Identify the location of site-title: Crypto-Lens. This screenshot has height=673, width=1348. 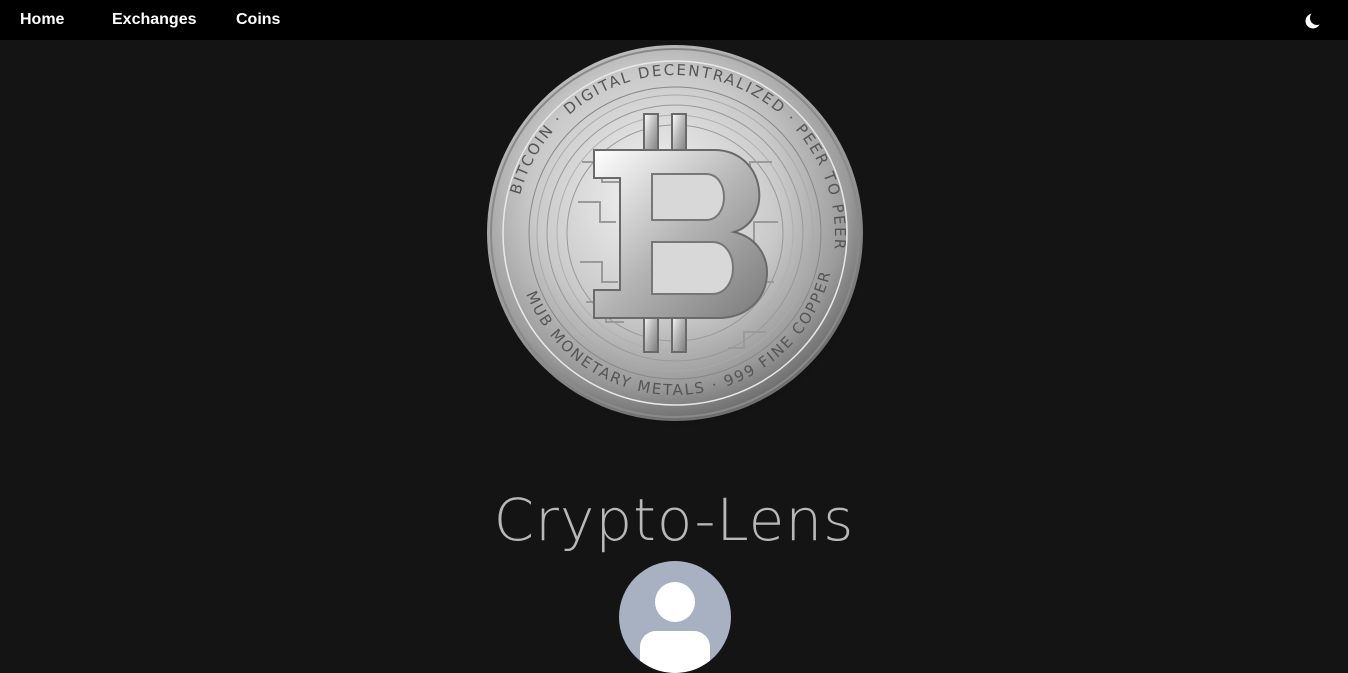
(674, 519).